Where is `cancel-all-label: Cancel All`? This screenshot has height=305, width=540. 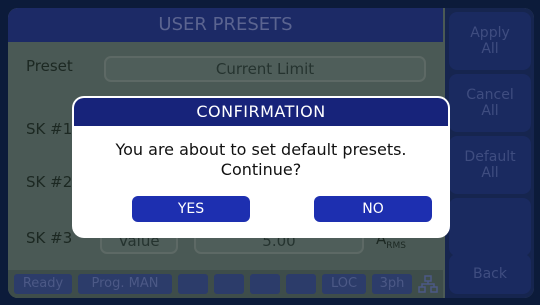 cancel-all-label: Cancel All is located at coordinates (489, 103).